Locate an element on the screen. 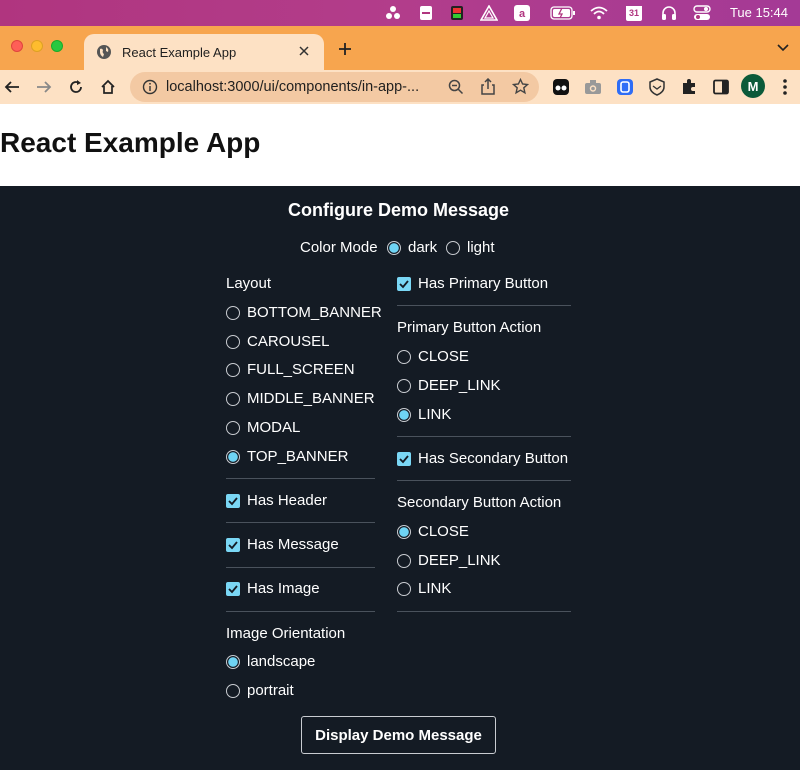  orientation-landscape-label: landscape is located at coordinates (281, 661).